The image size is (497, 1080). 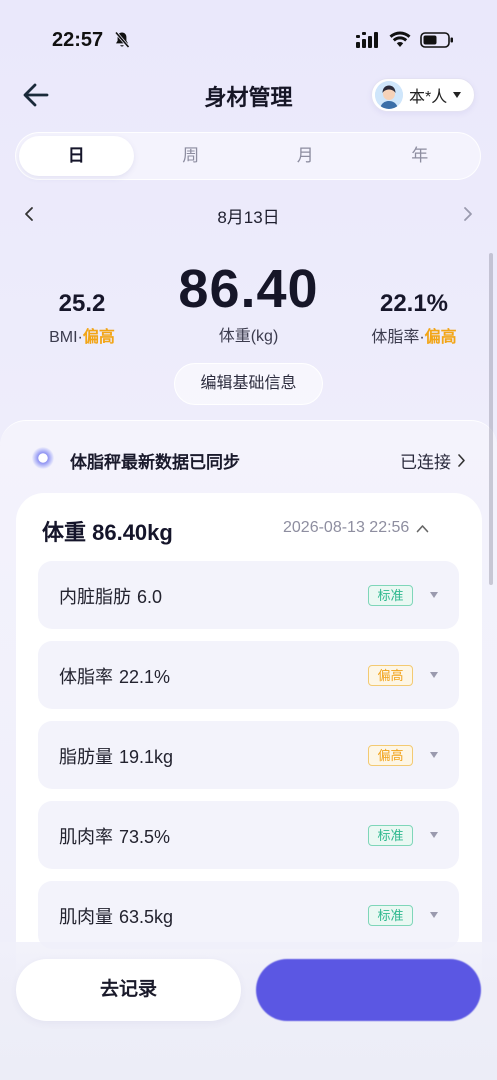 I want to click on connection-status-link: 已连接, so click(x=433, y=460).